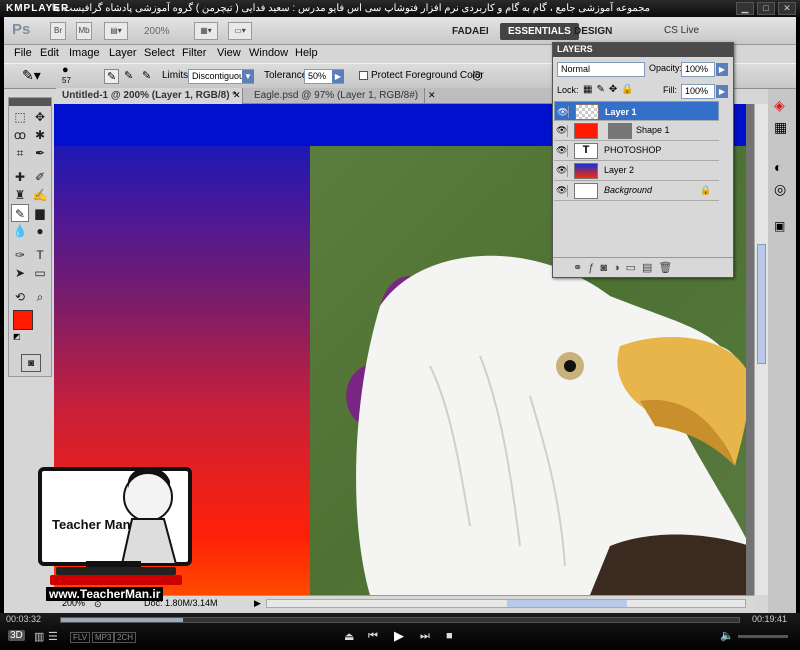 Image resolution: width=800 pixels, height=650 pixels. I want to click on type-tool-icon: T, so click(40, 255).